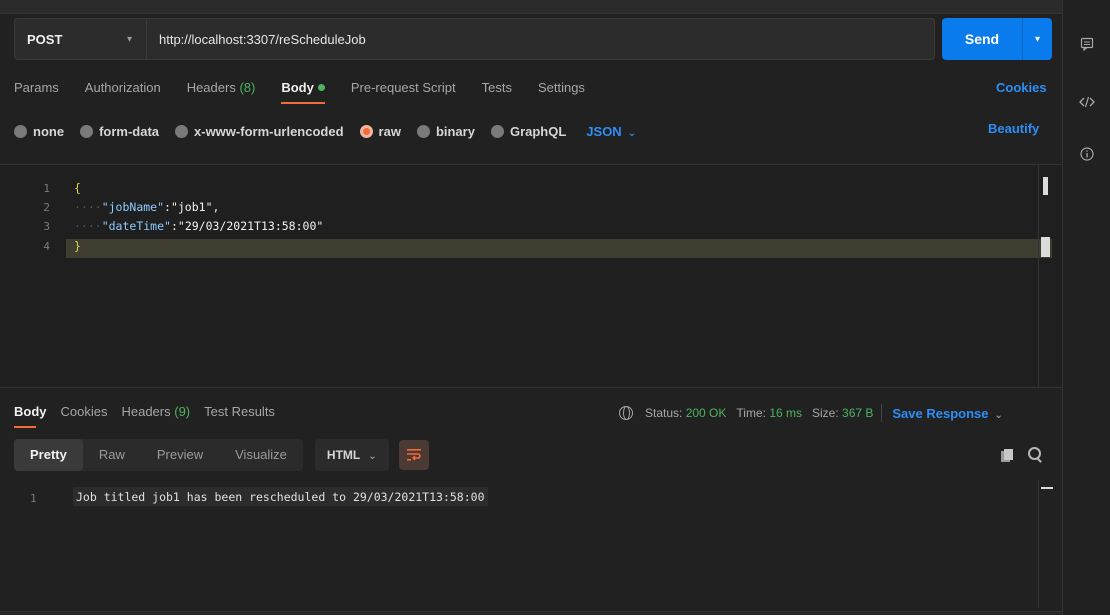 The width and height of the screenshot is (1110, 615). Describe the element at coordinates (49, 131) in the screenshot. I see `radio-label: none` at that location.